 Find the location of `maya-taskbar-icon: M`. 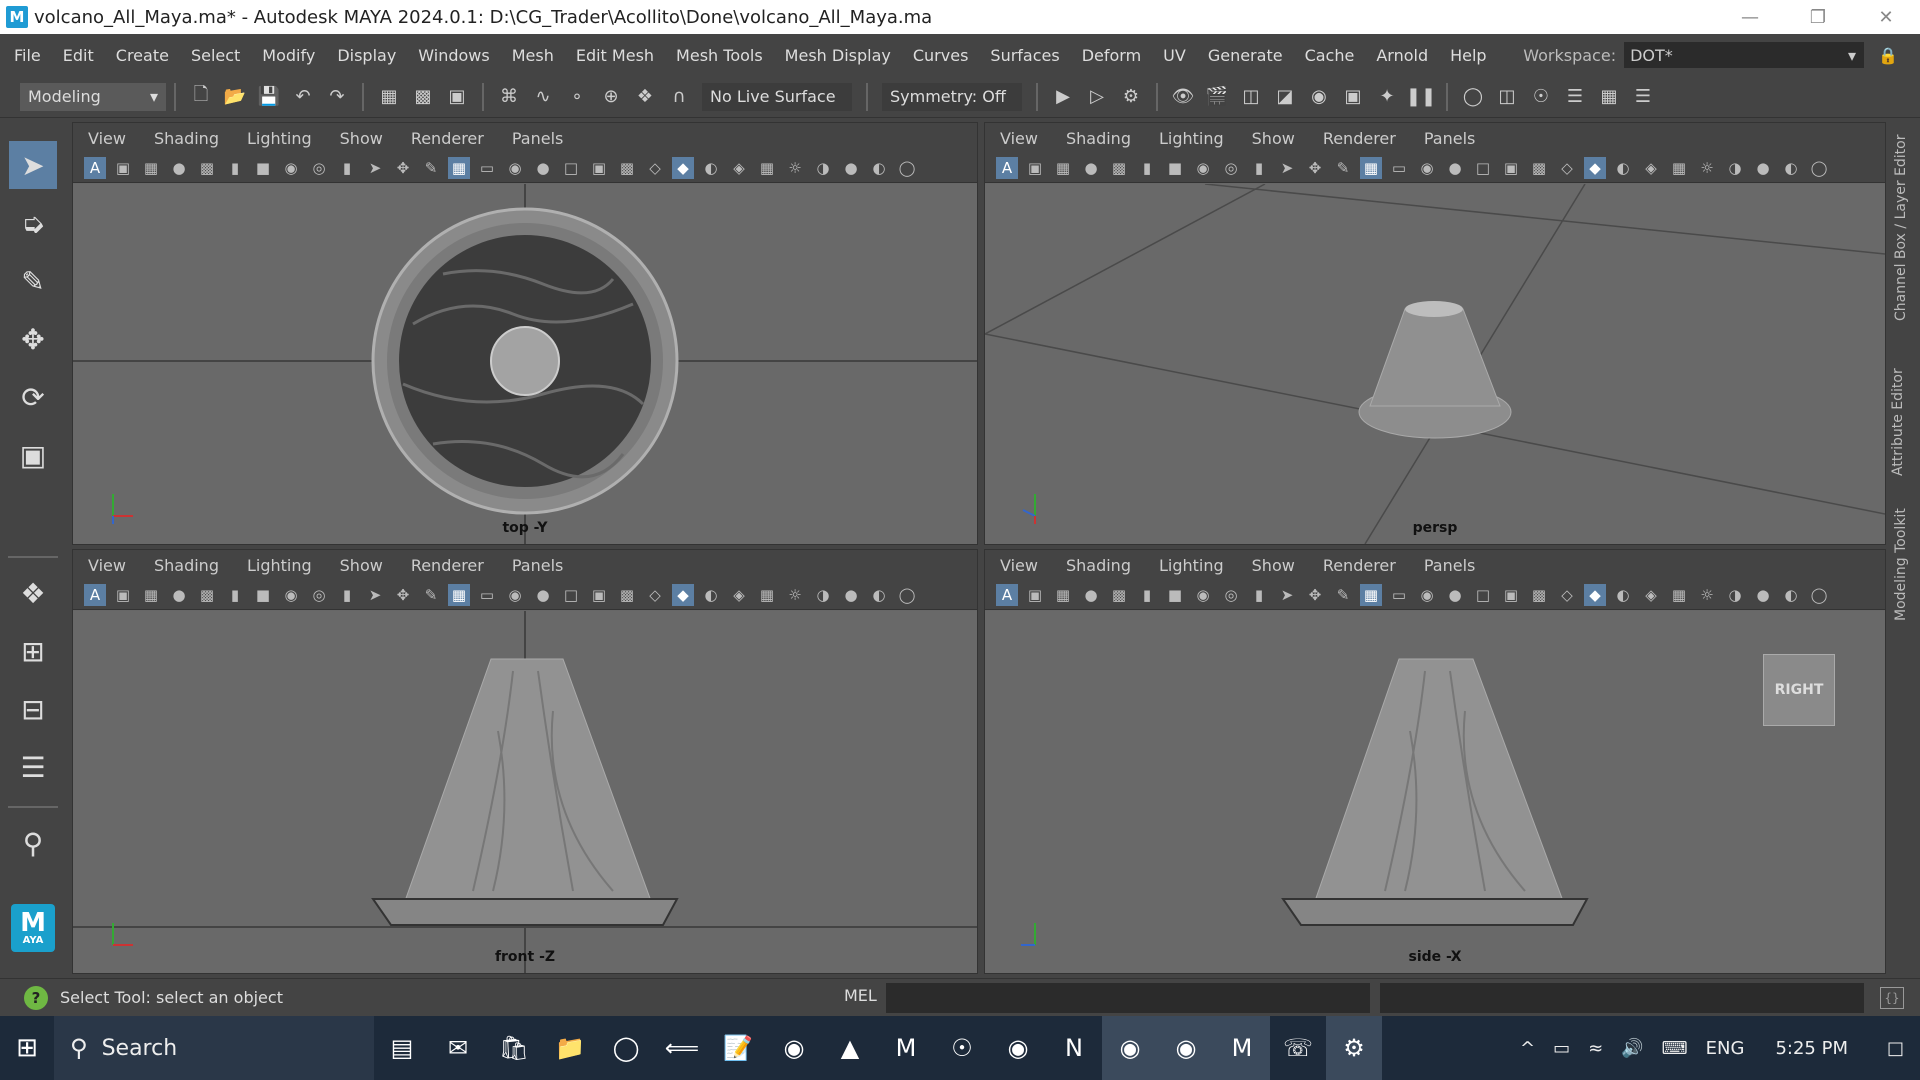

maya-taskbar-icon: M is located at coordinates (906, 1048).